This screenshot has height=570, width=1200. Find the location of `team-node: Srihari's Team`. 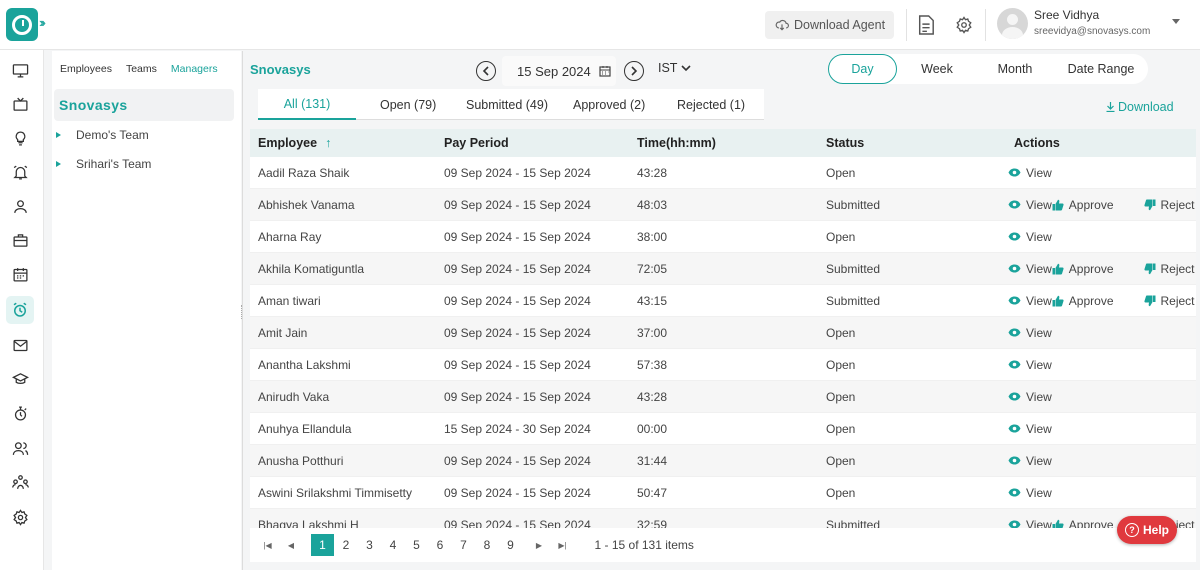

team-node: Srihari's Team is located at coordinates (103, 164).